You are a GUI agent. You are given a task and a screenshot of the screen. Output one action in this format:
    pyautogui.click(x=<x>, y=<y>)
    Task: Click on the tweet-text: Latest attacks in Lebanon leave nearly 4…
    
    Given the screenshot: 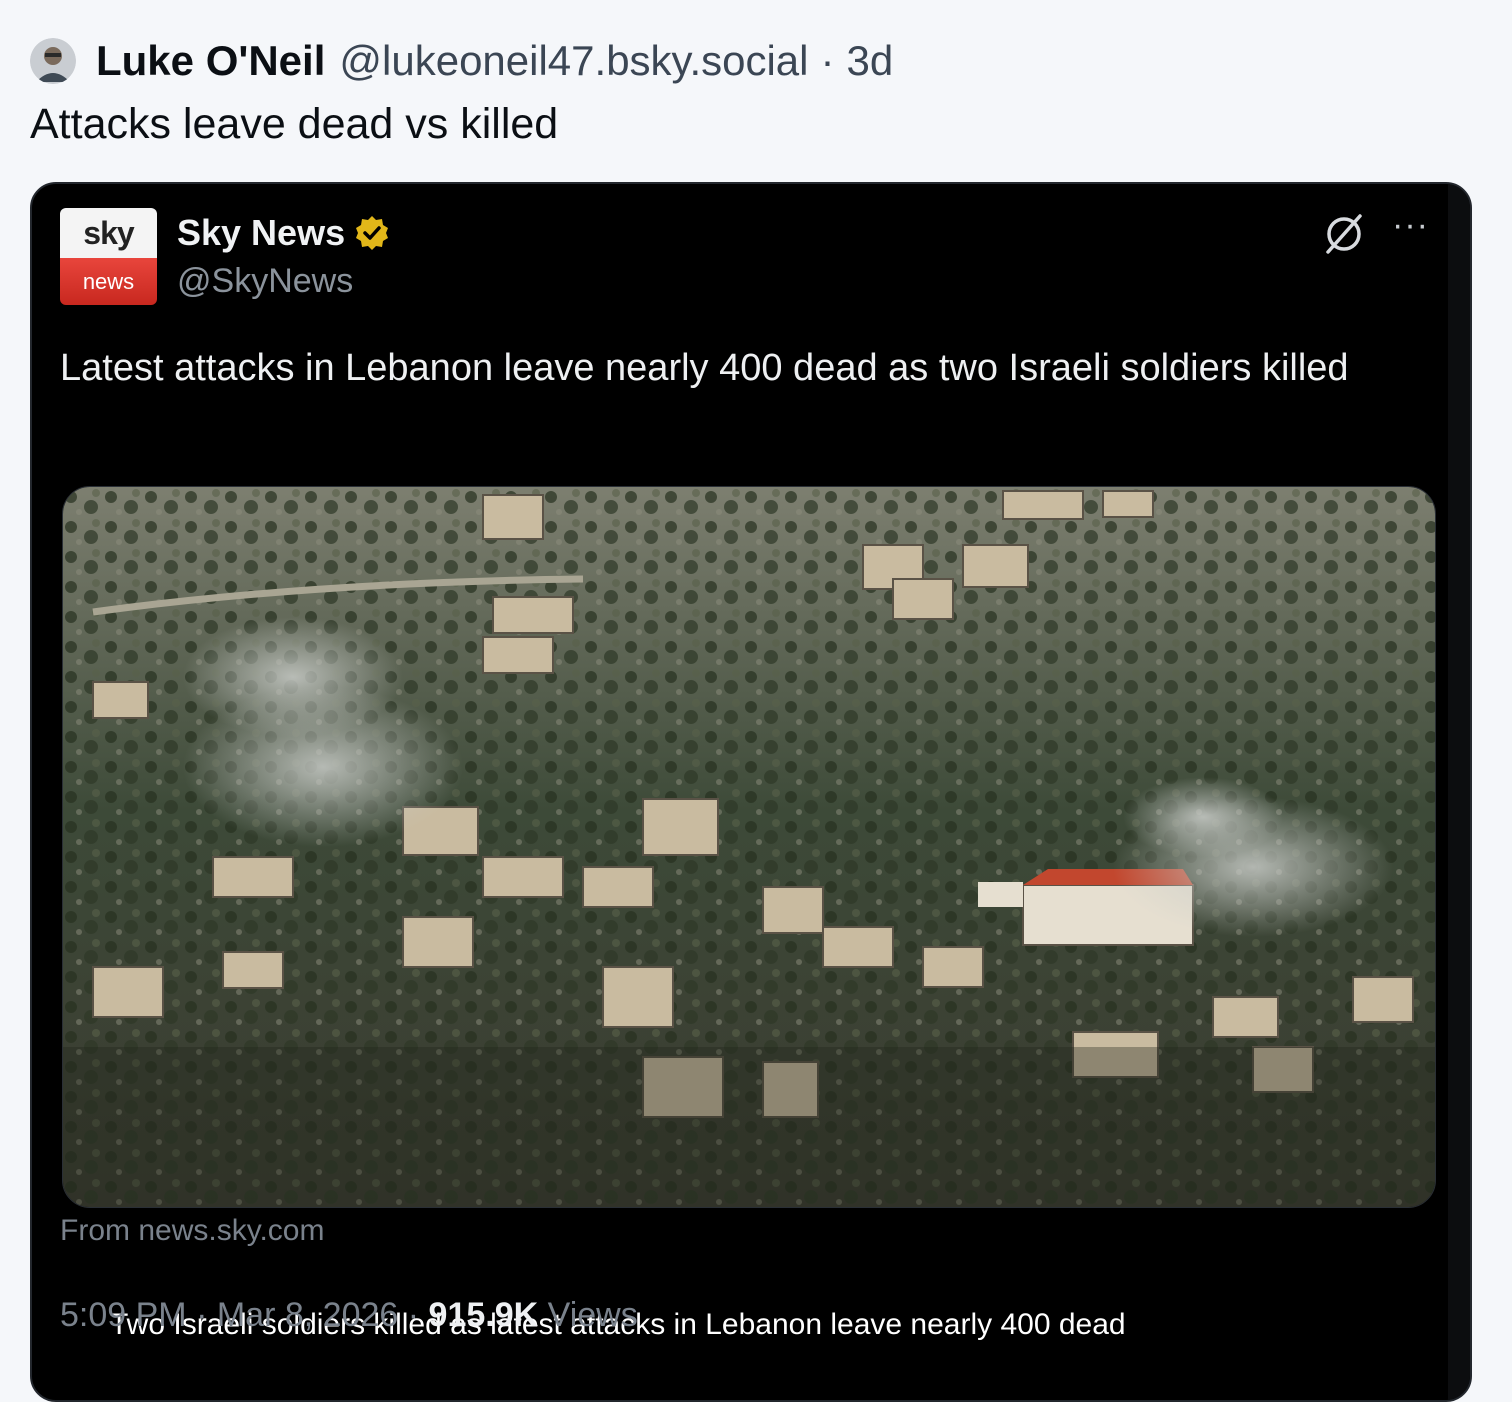 What is the action you would take?
    pyautogui.click(x=704, y=368)
    